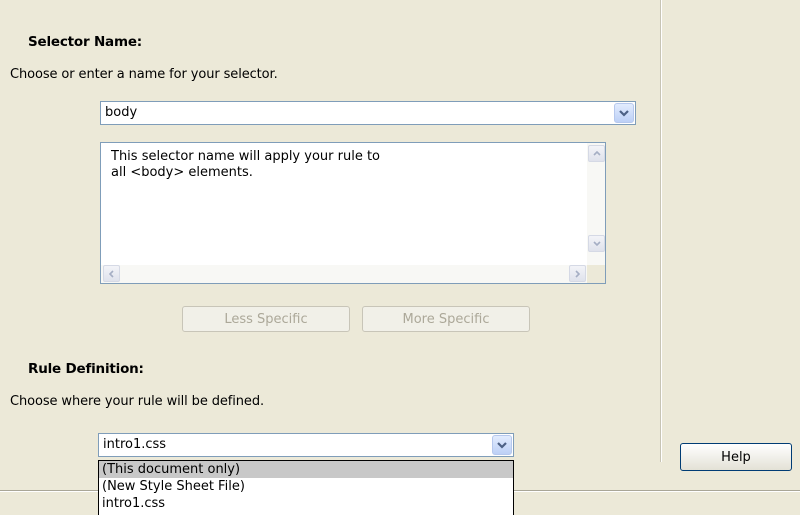 The image size is (800, 515). What do you see at coordinates (121, 112) in the screenshot?
I see `selector-name-value: body` at bounding box center [121, 112].